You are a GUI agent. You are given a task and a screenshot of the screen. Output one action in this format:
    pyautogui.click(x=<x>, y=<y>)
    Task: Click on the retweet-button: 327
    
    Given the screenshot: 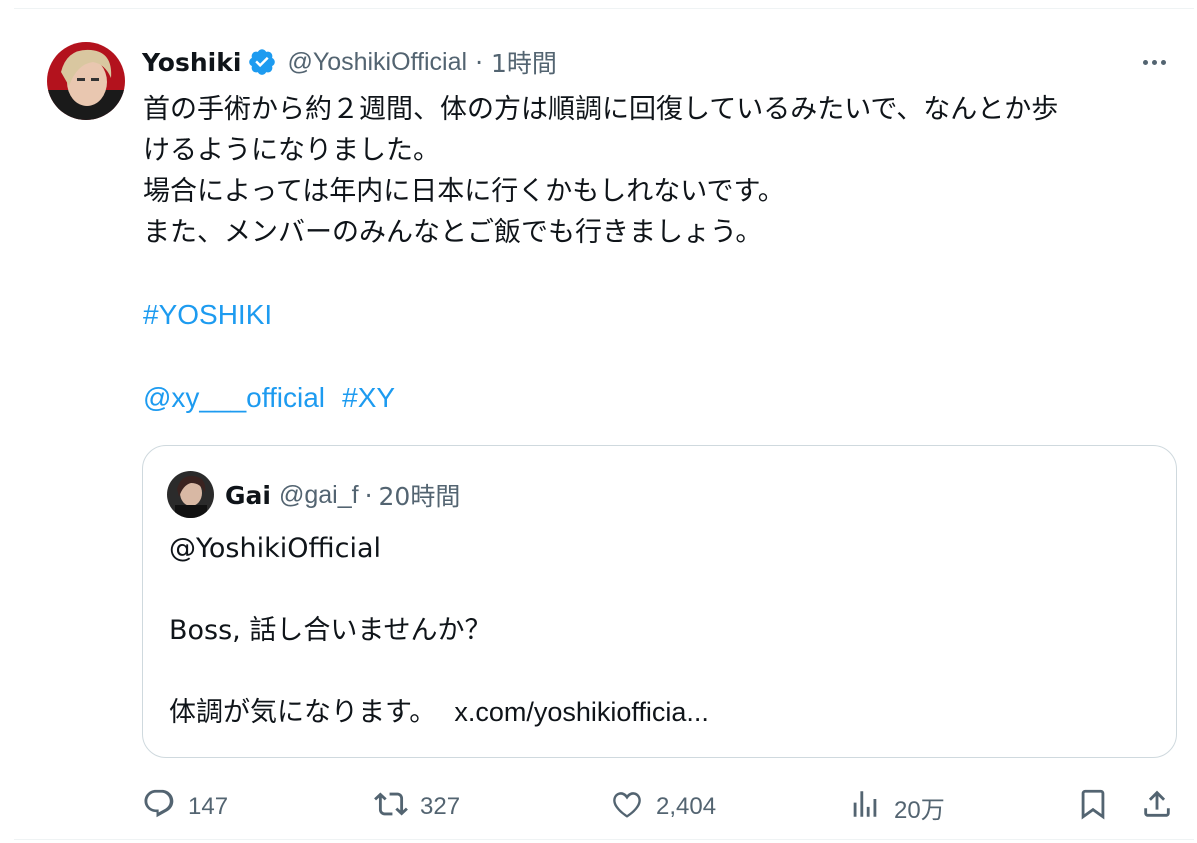 What is the action you would take?
    pyautogui.click(x=417, y=807)
    